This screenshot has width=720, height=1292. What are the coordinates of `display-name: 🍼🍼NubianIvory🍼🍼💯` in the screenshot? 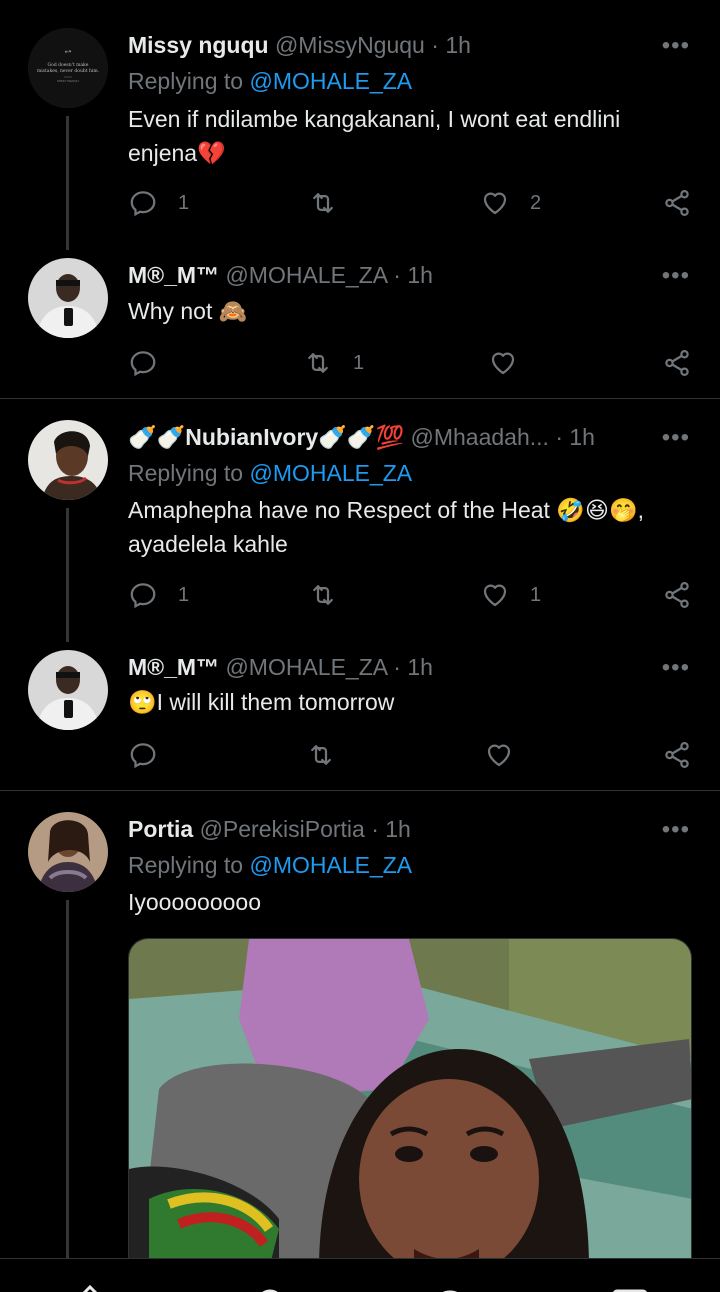 It's located at (266, 437).